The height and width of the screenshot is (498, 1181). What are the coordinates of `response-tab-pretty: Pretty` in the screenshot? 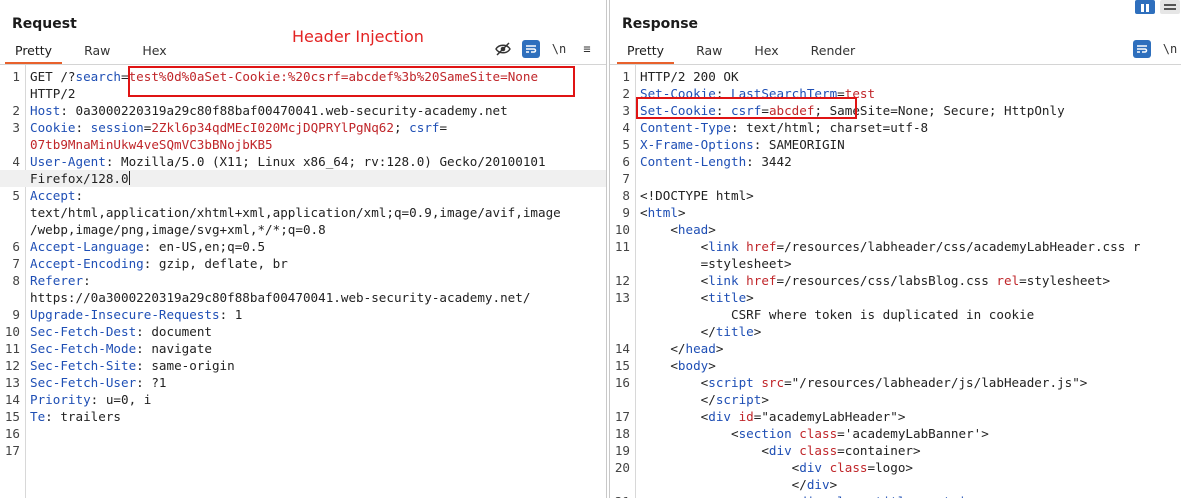 It's located at (646, 51).